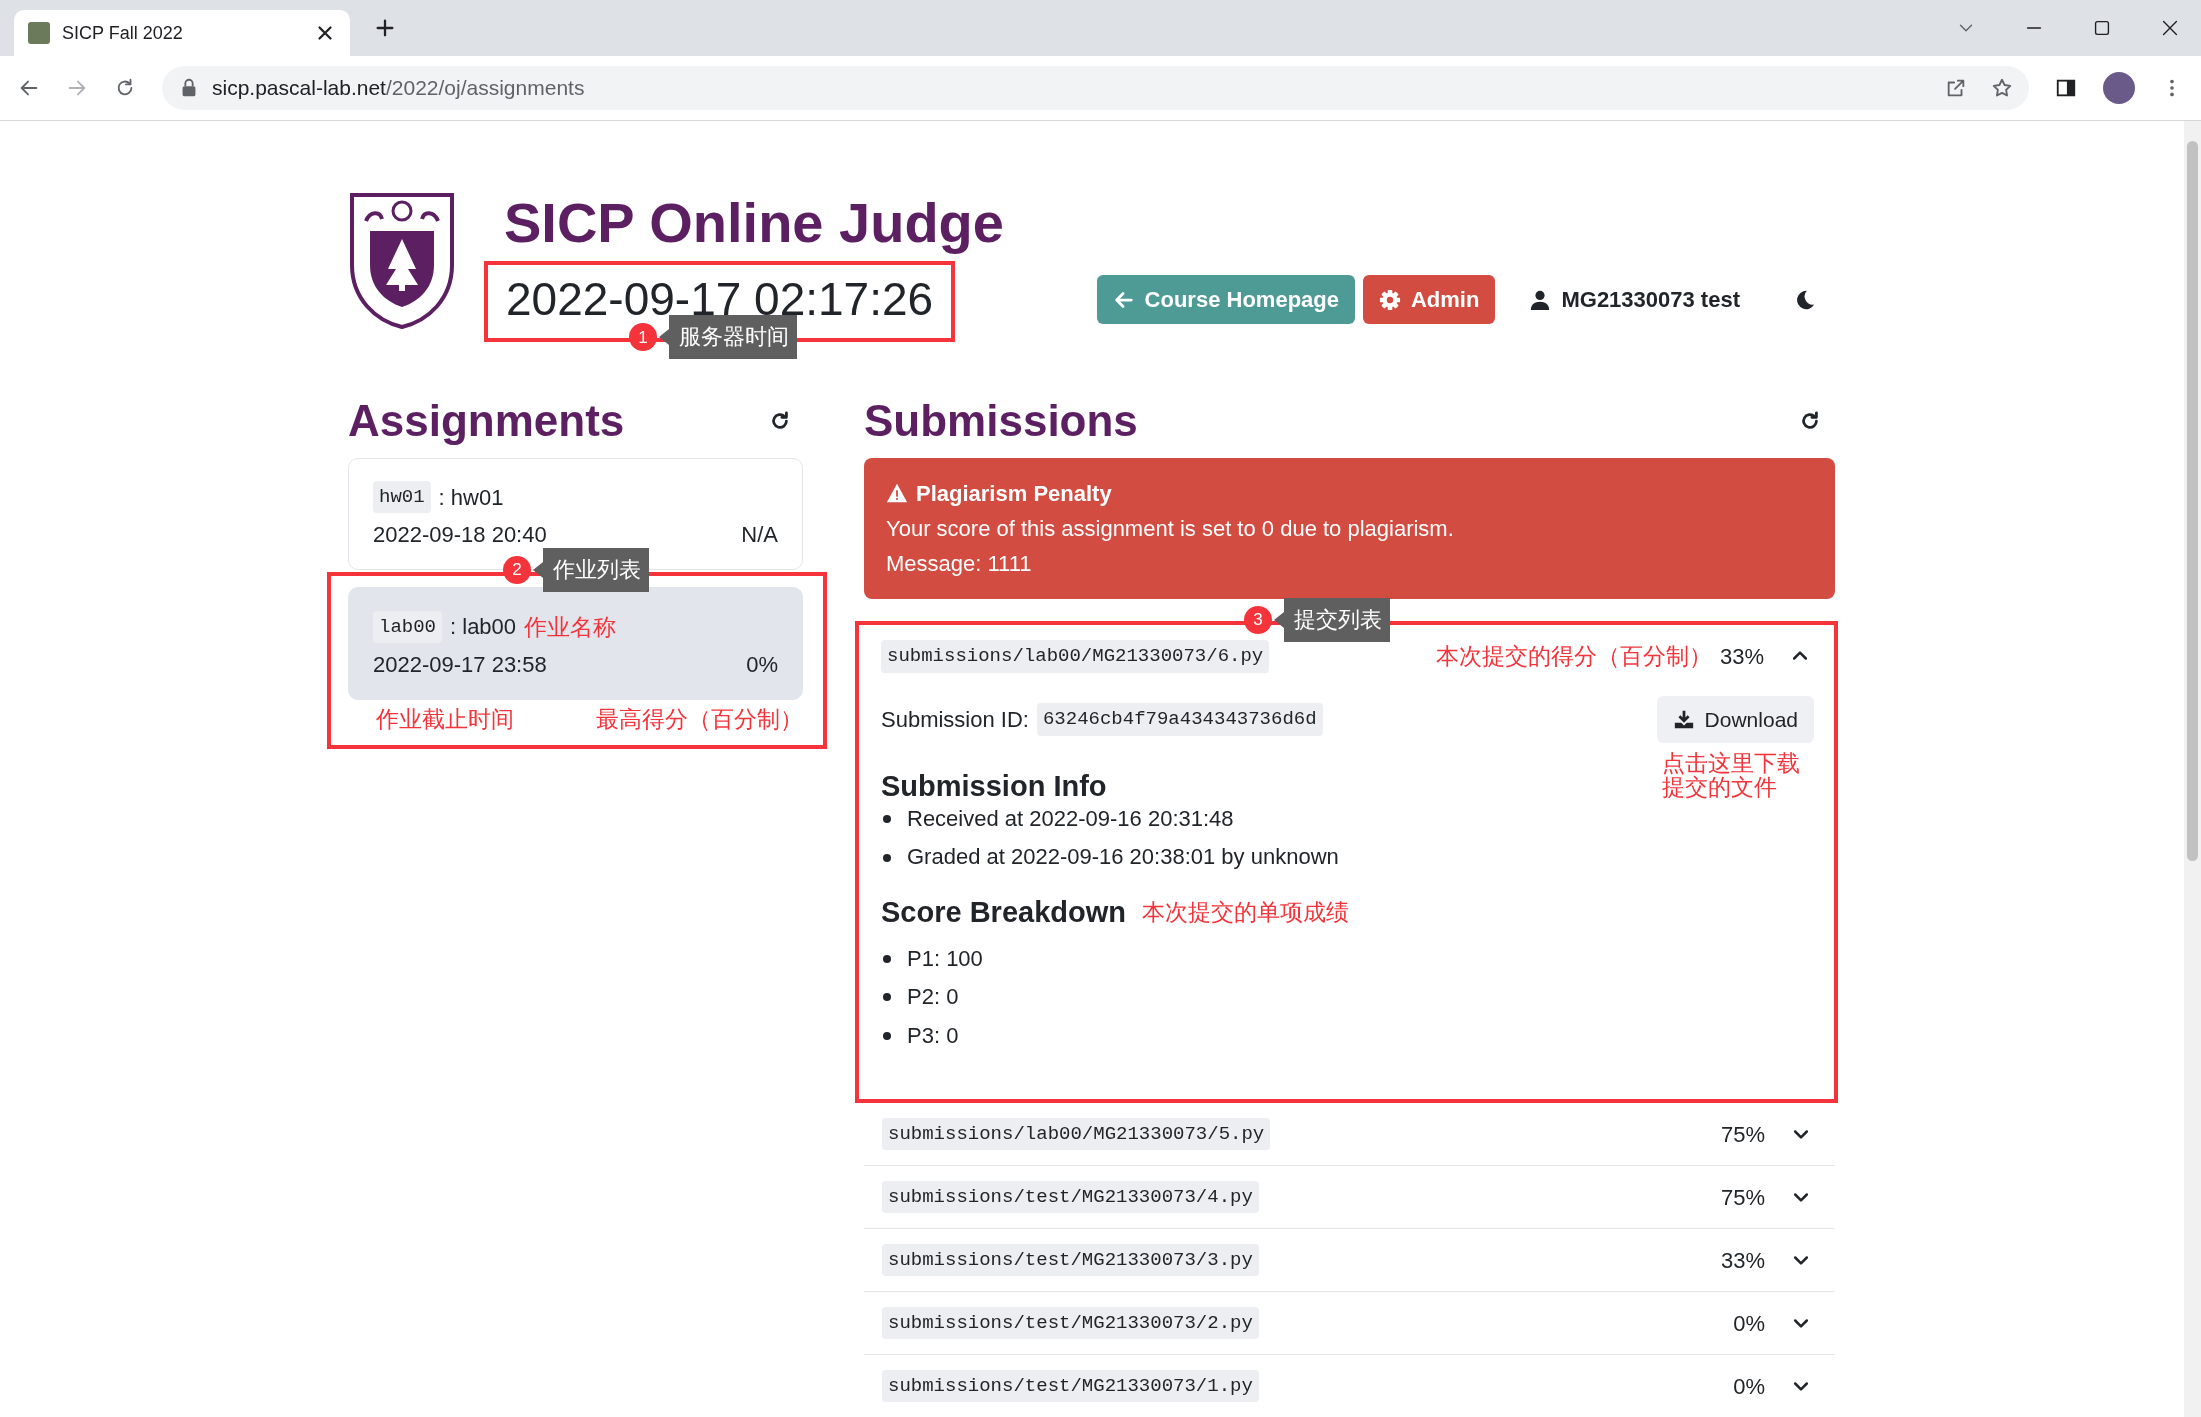  I want to click on section-heading: Submission Info, so click(994, 786).